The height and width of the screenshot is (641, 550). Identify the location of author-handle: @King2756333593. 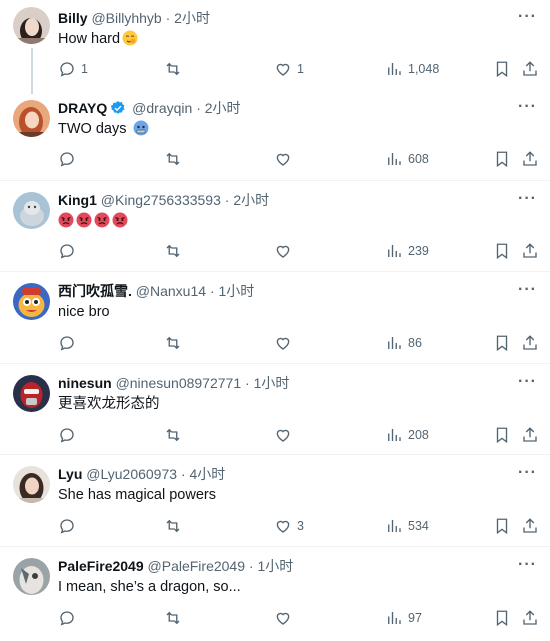
(161, 200).